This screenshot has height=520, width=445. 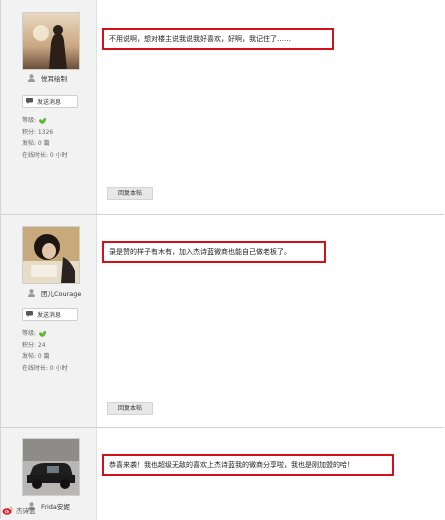 What do you see at coordinates (38, 132) in the screenshot?
I see `points-row: 积分: 1326` at bounding box center [38, 132].